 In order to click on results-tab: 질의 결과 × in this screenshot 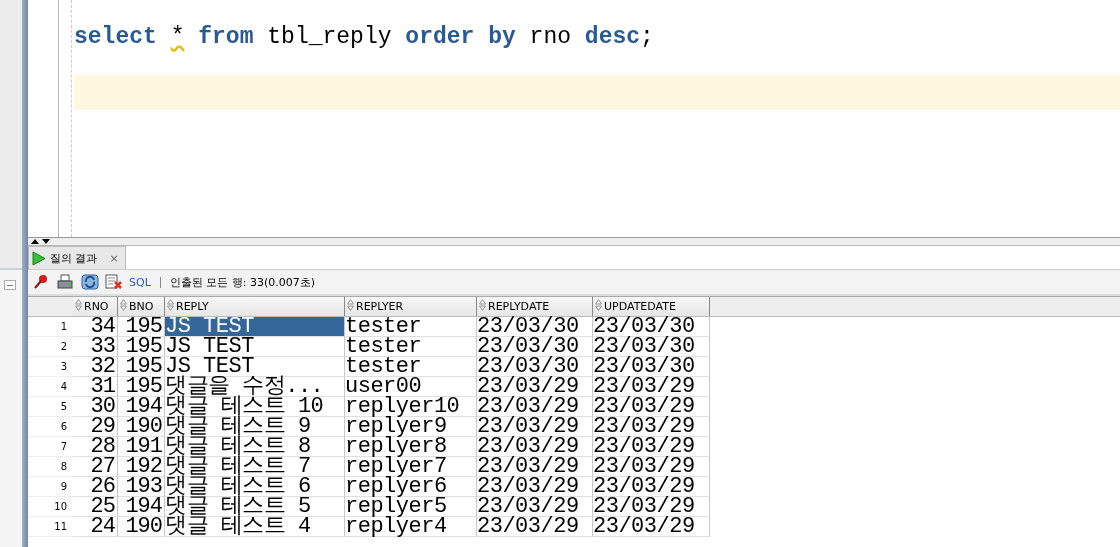, I will do `click(77, 257)`.